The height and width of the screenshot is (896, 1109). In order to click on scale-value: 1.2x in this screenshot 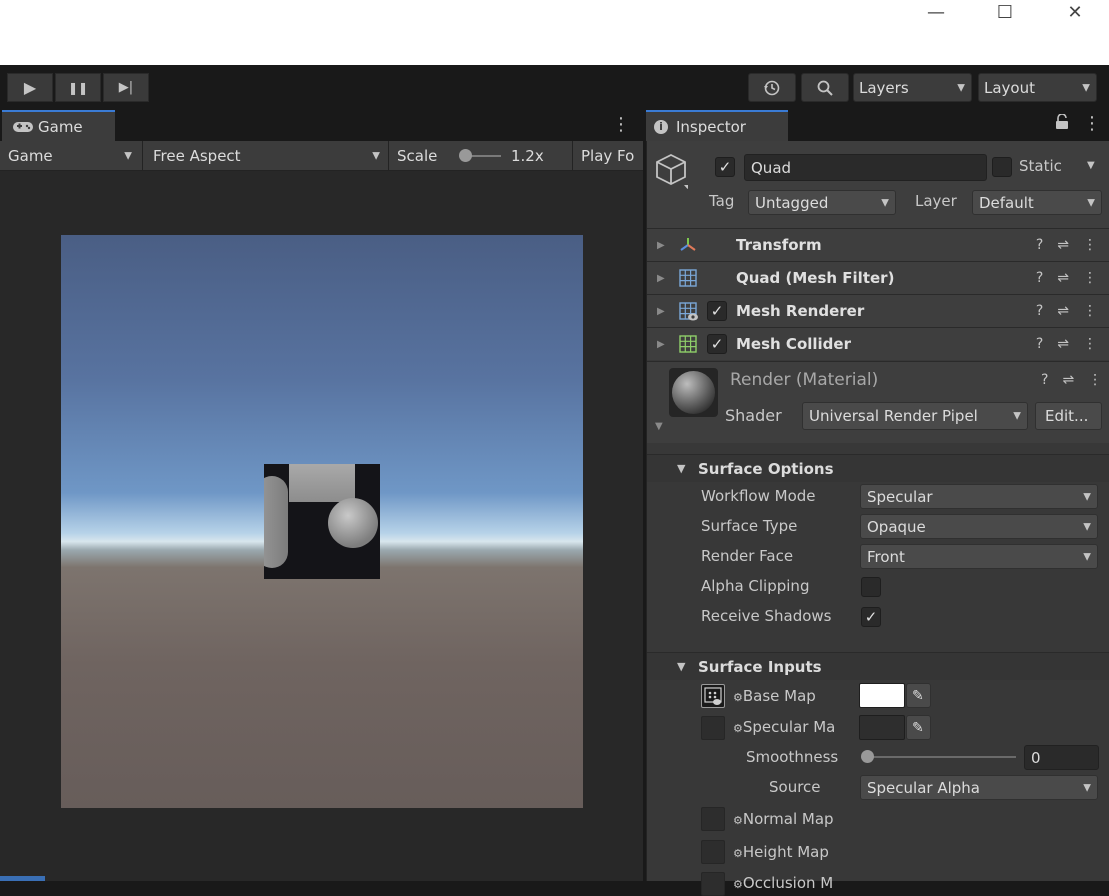, I will do `click(527, 156)`.